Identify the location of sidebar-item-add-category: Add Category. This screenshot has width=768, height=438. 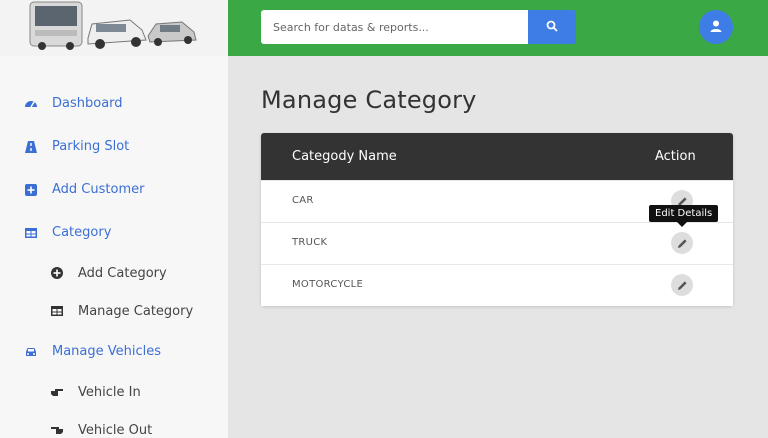
(114, 273).